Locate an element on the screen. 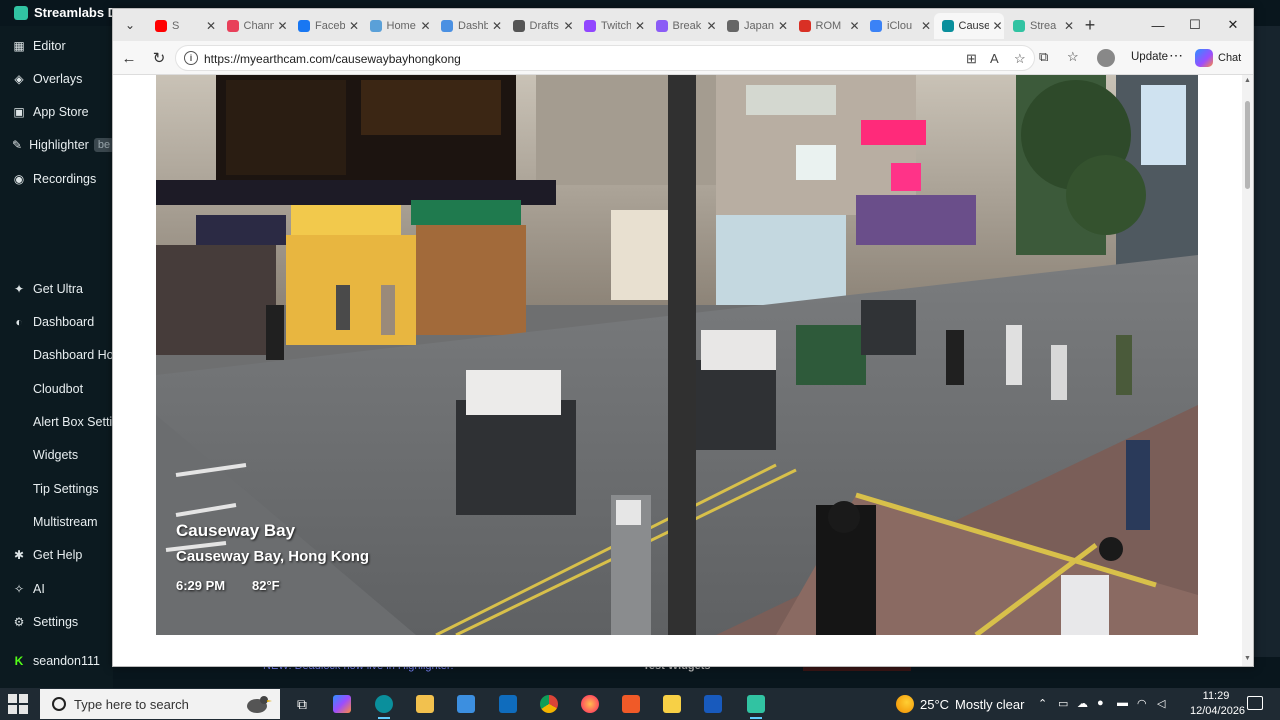  browser-tab: Break ✕ is located at coordinates (683, 26).